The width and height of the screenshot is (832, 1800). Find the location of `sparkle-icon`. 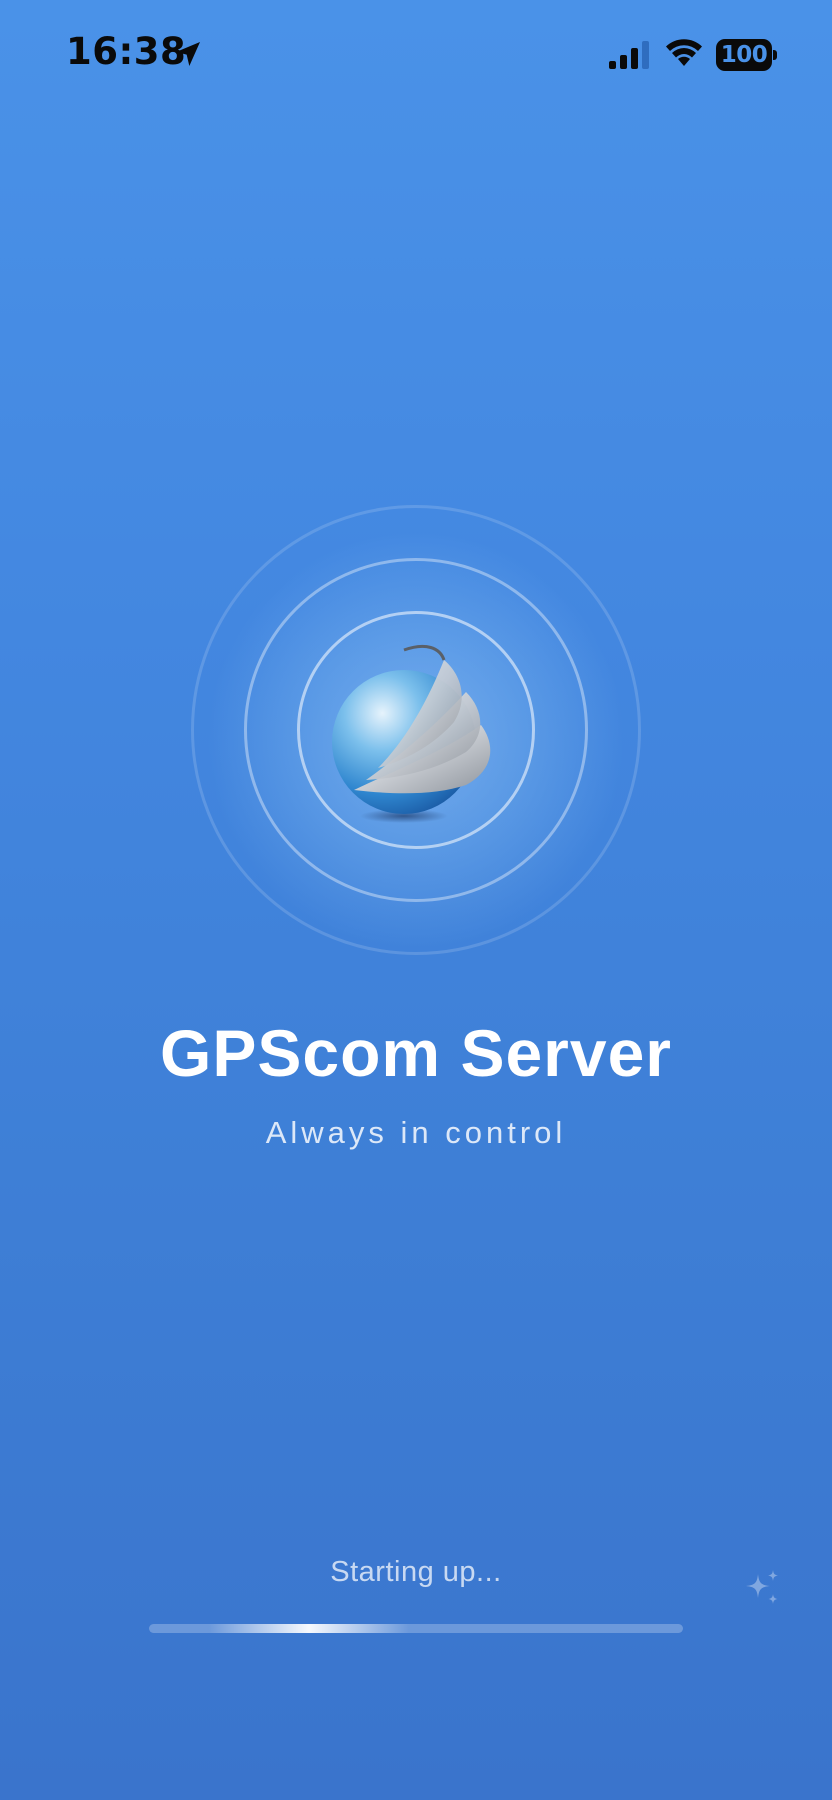

sparkle-icon is located at coordinates (762, 1588).